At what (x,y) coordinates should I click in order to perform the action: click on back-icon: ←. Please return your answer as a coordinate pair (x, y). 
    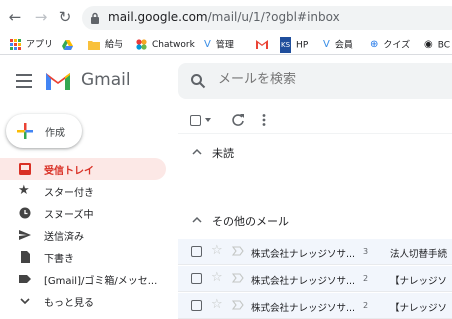
    Looking at the image, I should click on (15, 17).